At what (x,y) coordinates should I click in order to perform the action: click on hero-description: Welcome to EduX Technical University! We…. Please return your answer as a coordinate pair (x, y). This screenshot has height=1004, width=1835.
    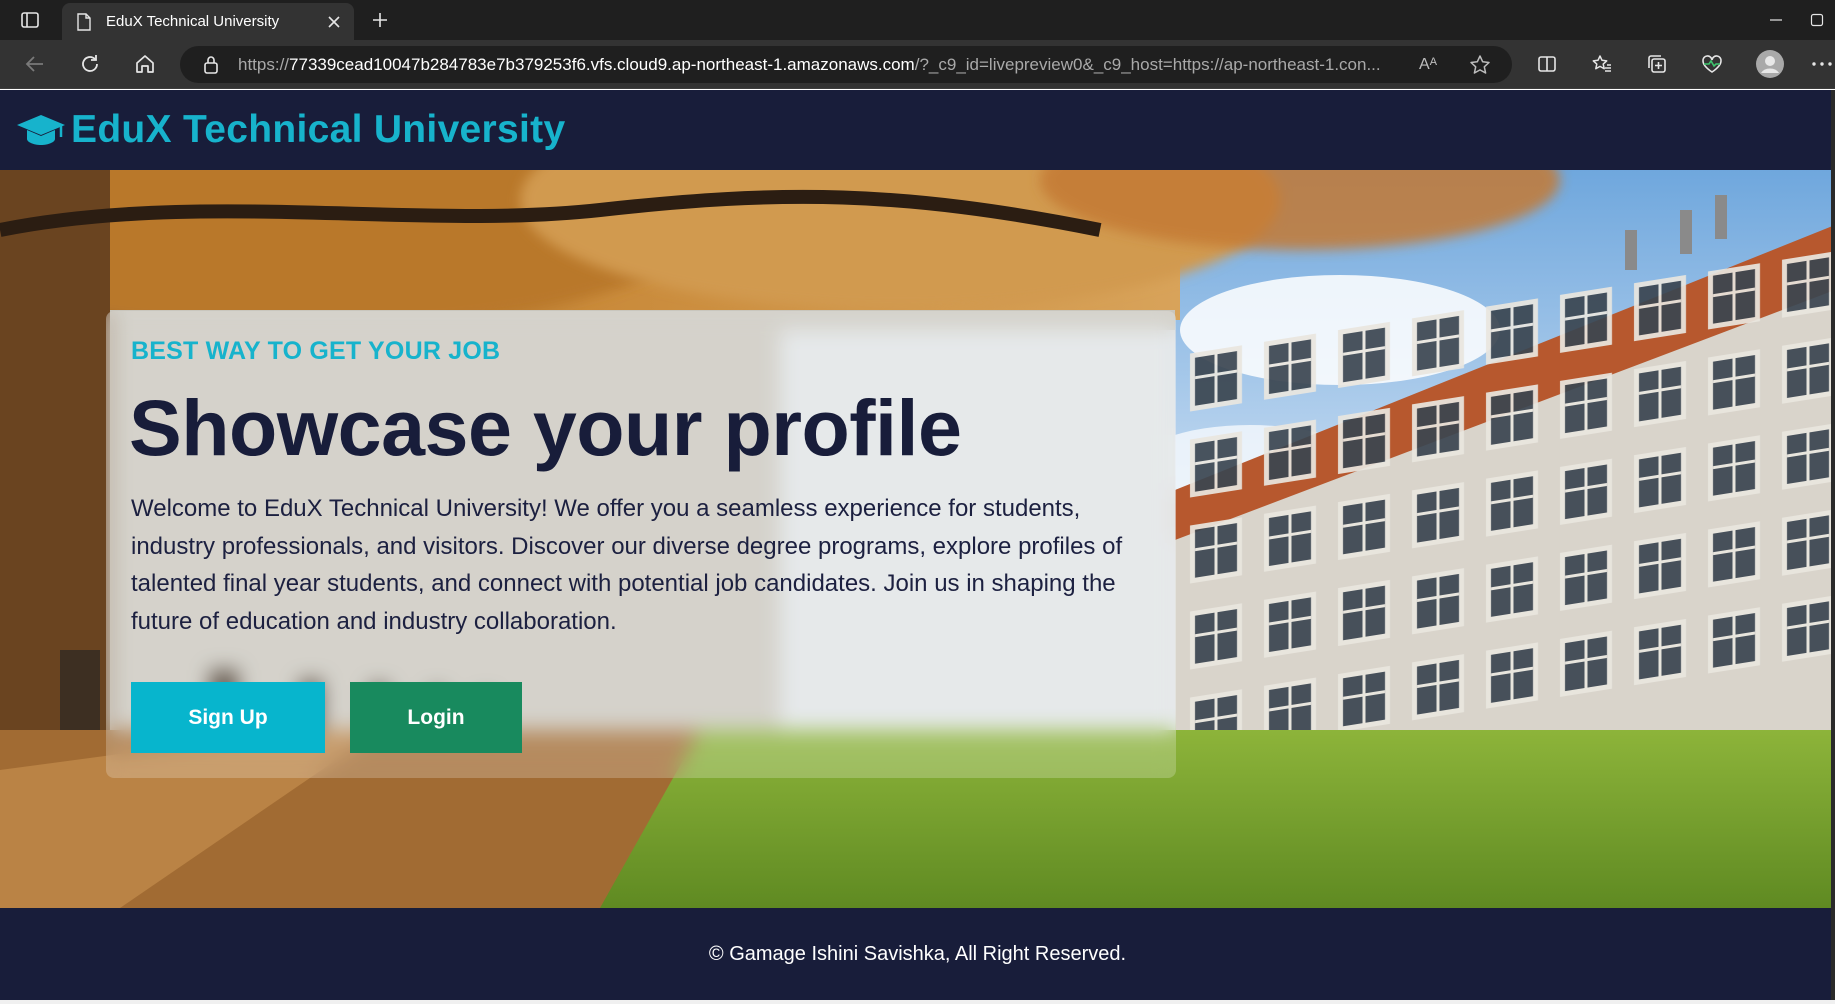
    Looking at the image, I should click on (627, 565).